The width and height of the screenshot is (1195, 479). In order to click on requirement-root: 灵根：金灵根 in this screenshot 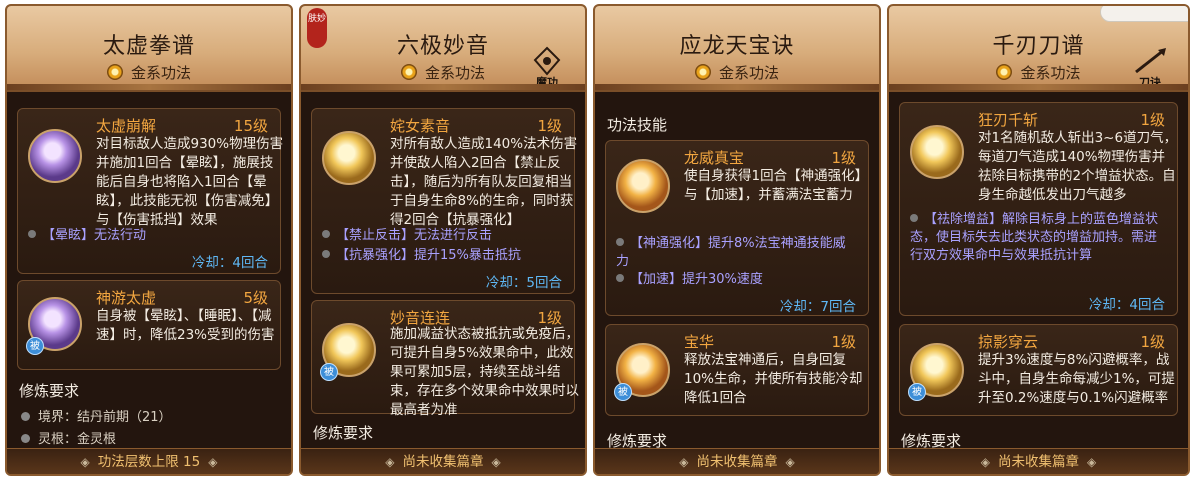, I will do `click(68, 437)`.